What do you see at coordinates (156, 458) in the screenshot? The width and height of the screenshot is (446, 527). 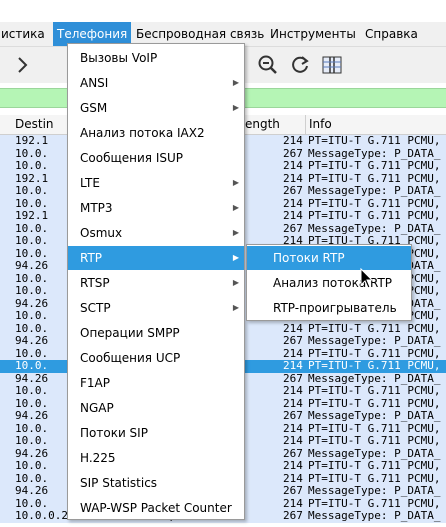 I see `menu-item: H.225` at bounding box center [156, 458].